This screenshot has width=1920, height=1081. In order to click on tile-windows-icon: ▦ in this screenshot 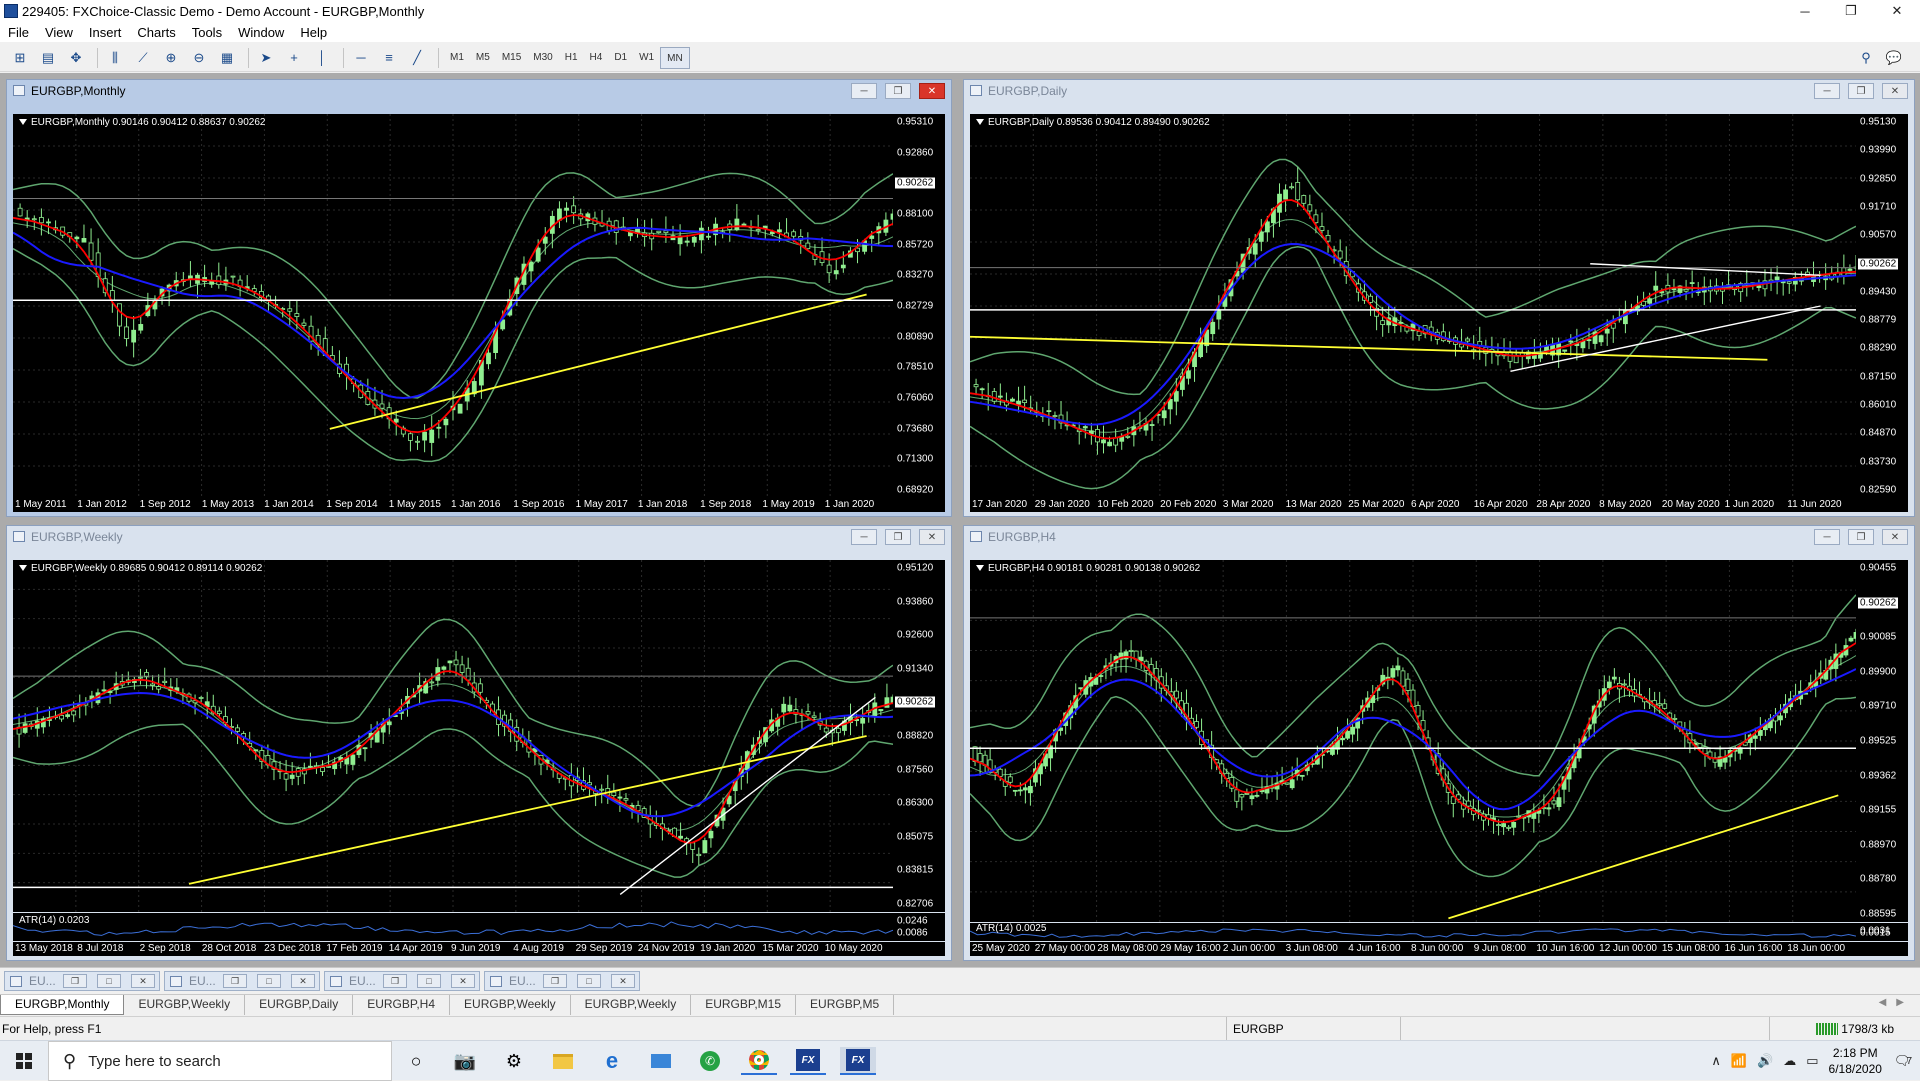, I will do `click(227, 58)`.